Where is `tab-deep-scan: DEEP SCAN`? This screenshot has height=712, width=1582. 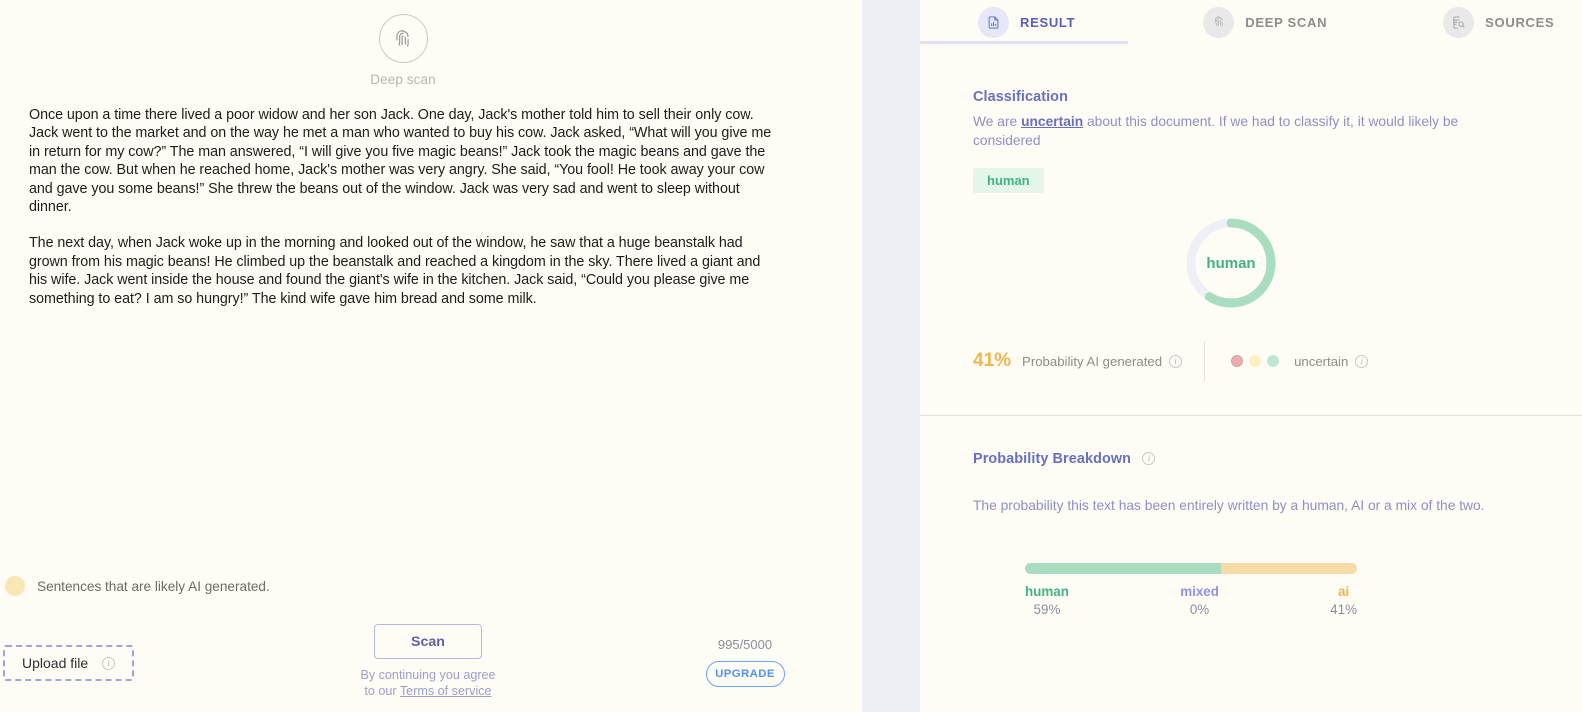
tab-deep-scan: DEEP SCAN is located at coordinates (1265, 22).